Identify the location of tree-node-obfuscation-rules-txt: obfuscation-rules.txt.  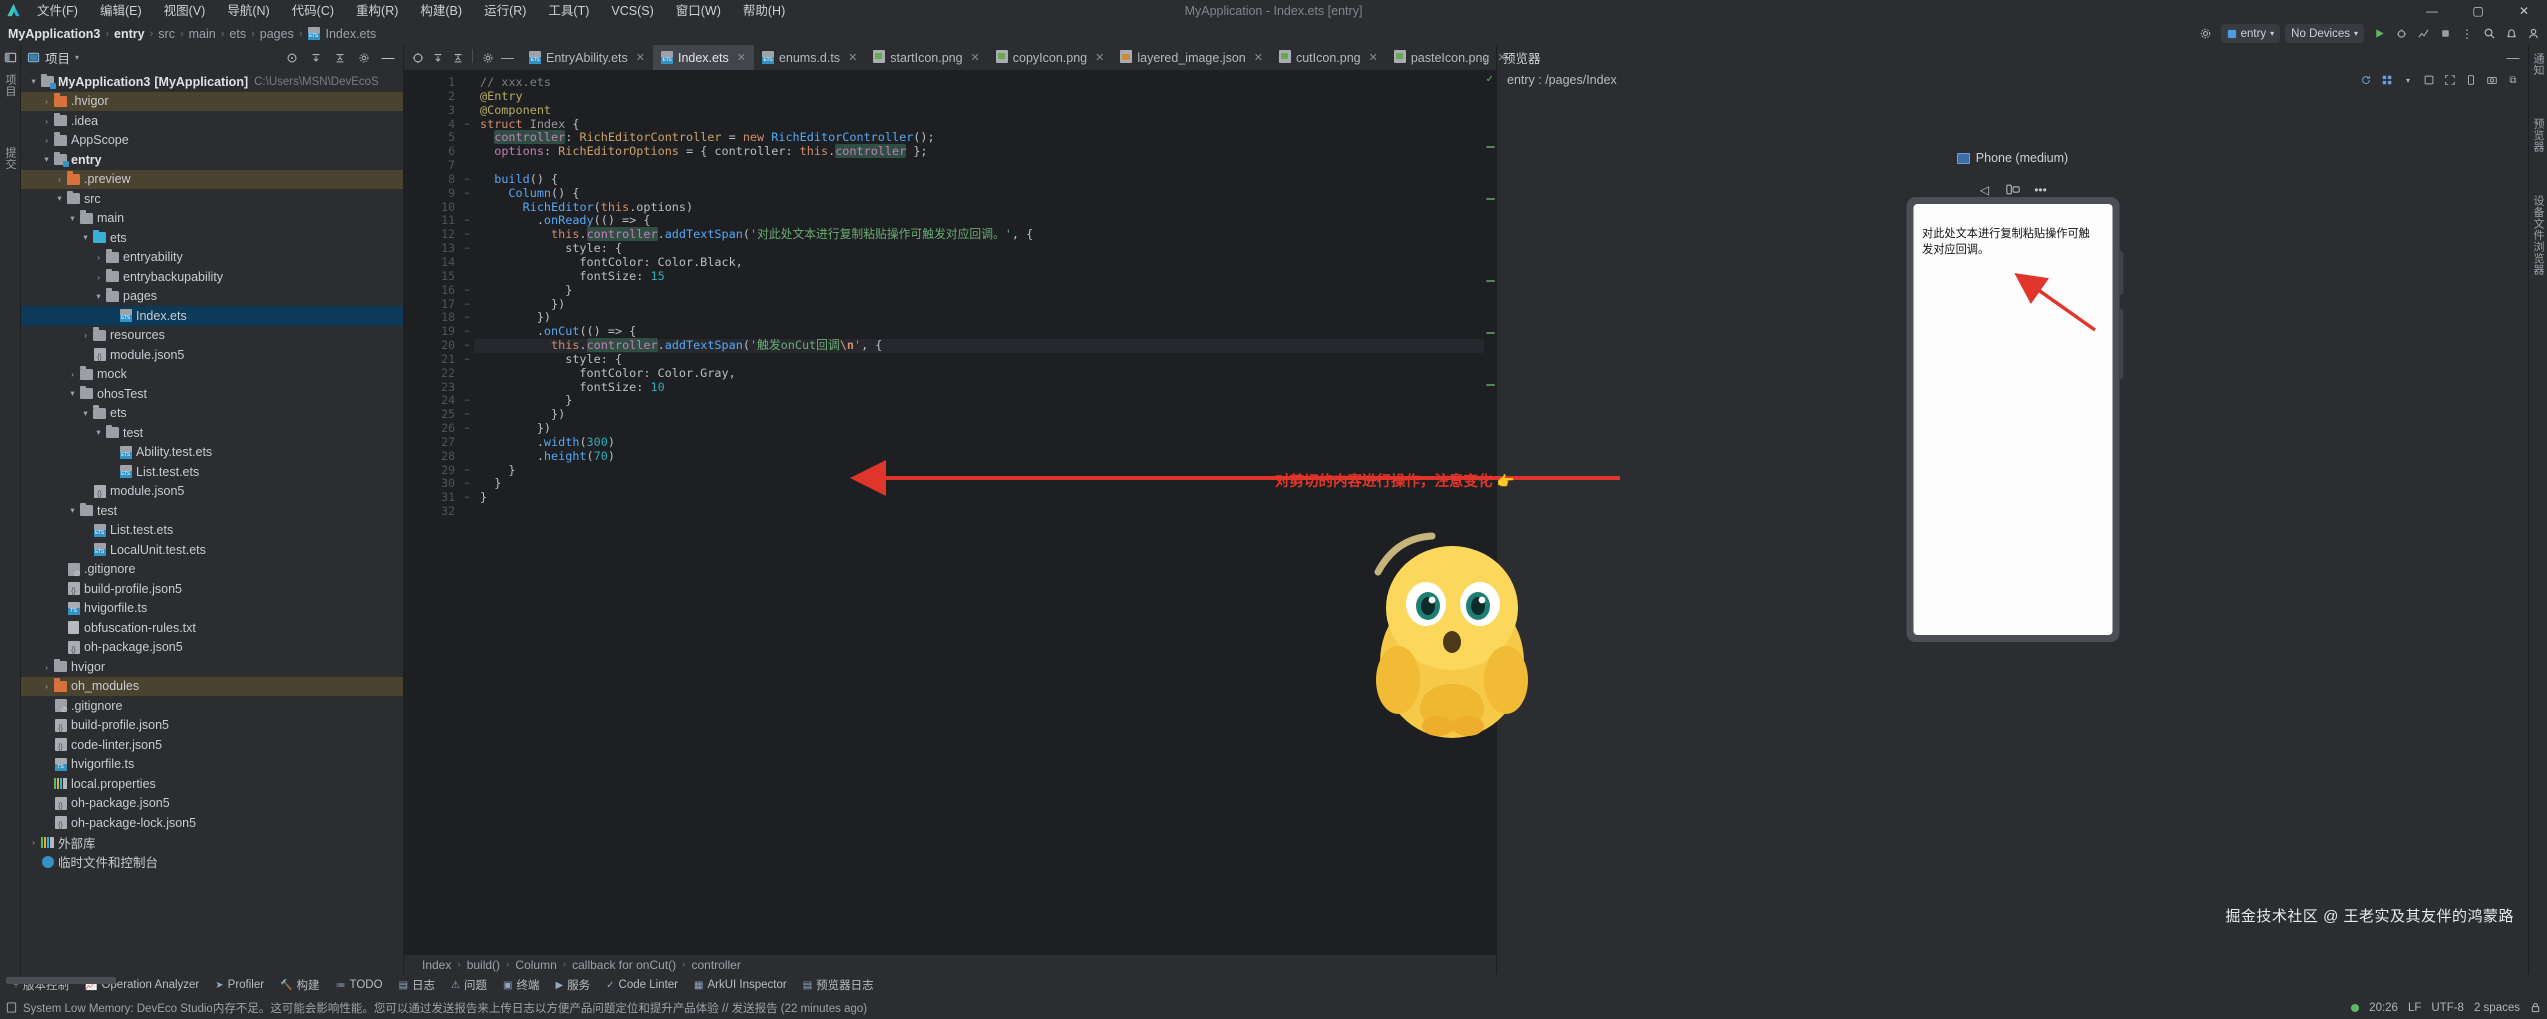
(212, 628).